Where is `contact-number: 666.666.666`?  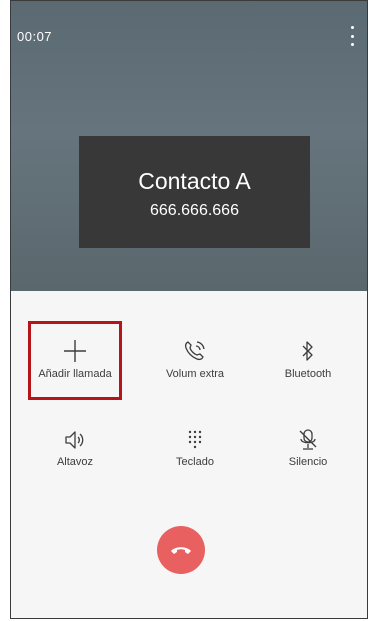
contact-number: 666.666.666 is located at coordinates (194, 210).